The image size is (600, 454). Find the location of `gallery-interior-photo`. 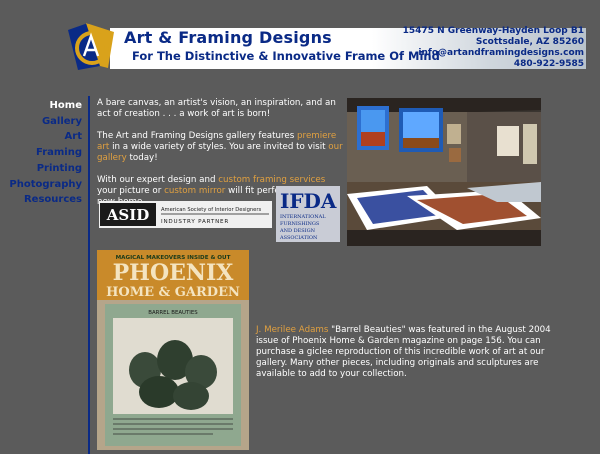

gallery-interior-photo is located at coordinates (444, 172).